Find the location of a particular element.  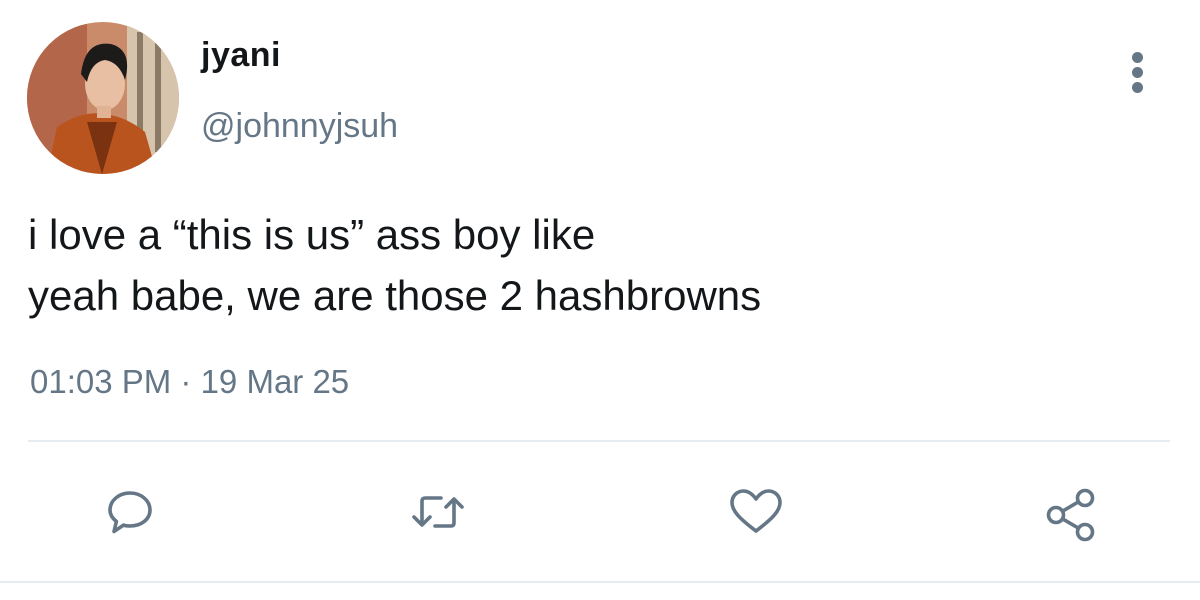

display-name: jyani is located at coordinates (241, 55).